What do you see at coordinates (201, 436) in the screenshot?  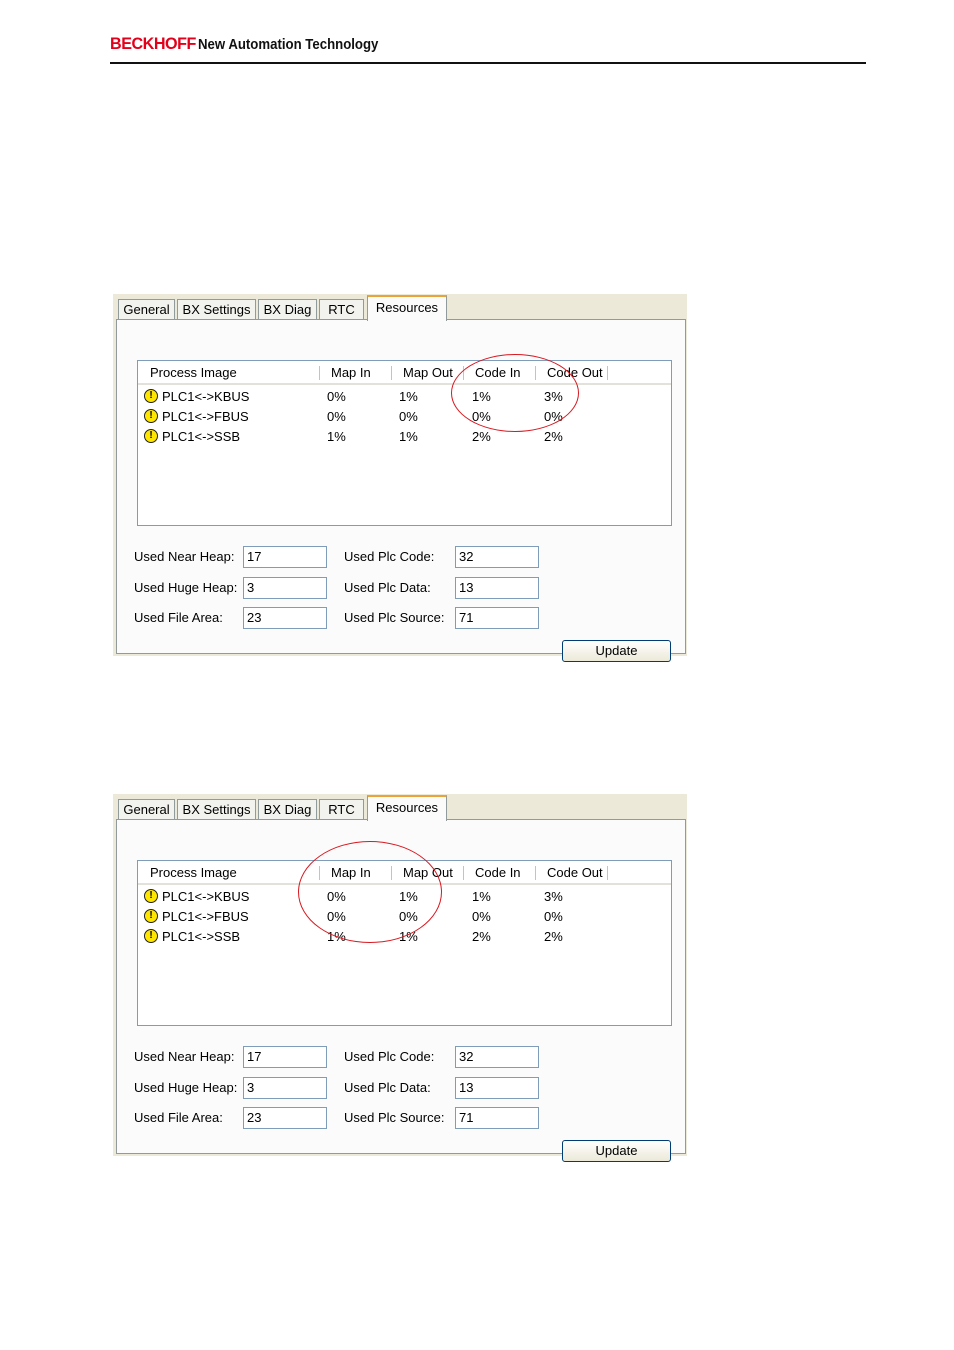 I see `process-name: PLC1<->SSB` at bounding box center [201, 436].